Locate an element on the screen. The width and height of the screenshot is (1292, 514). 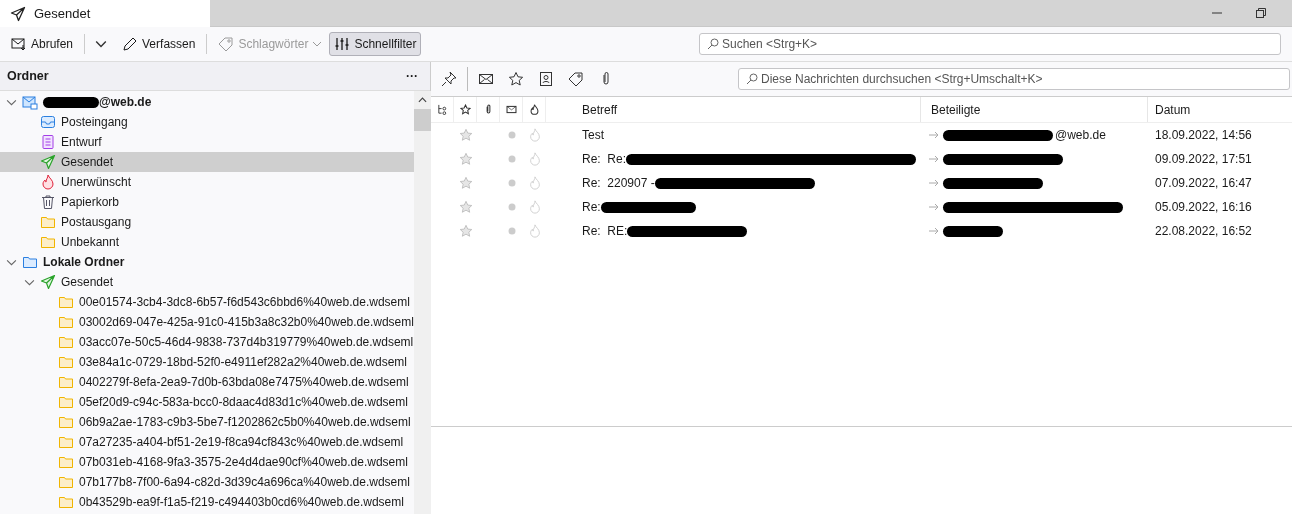
contact-icon is located at coordinates (546, 79).